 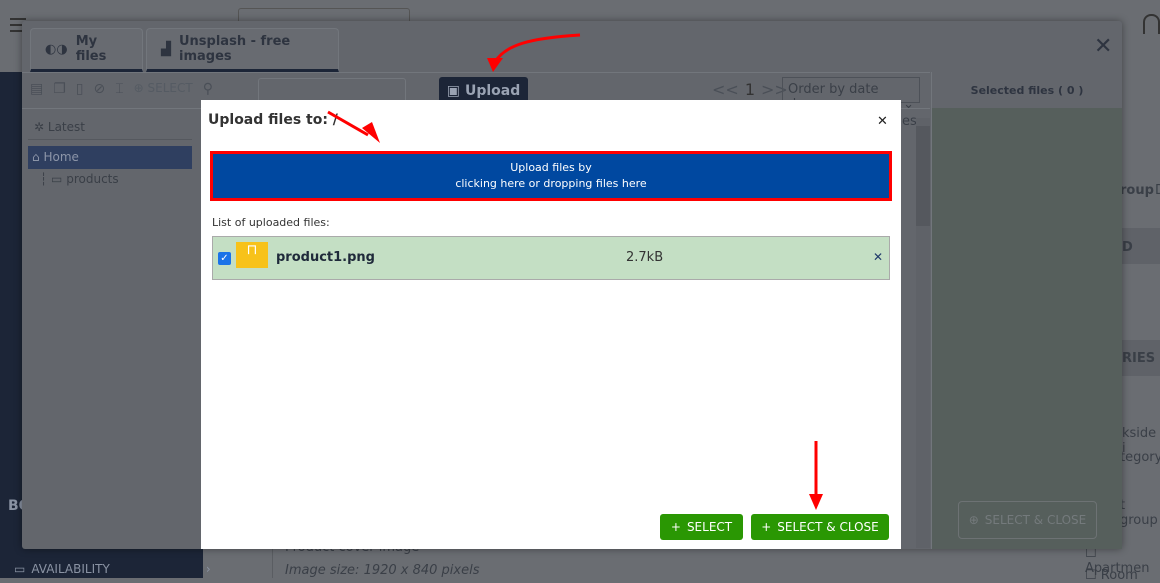 What do you see at coordinates (816, 502) in the screenshot?
I see `arrow-to-select-close-head` at bounding box center [816, 502].